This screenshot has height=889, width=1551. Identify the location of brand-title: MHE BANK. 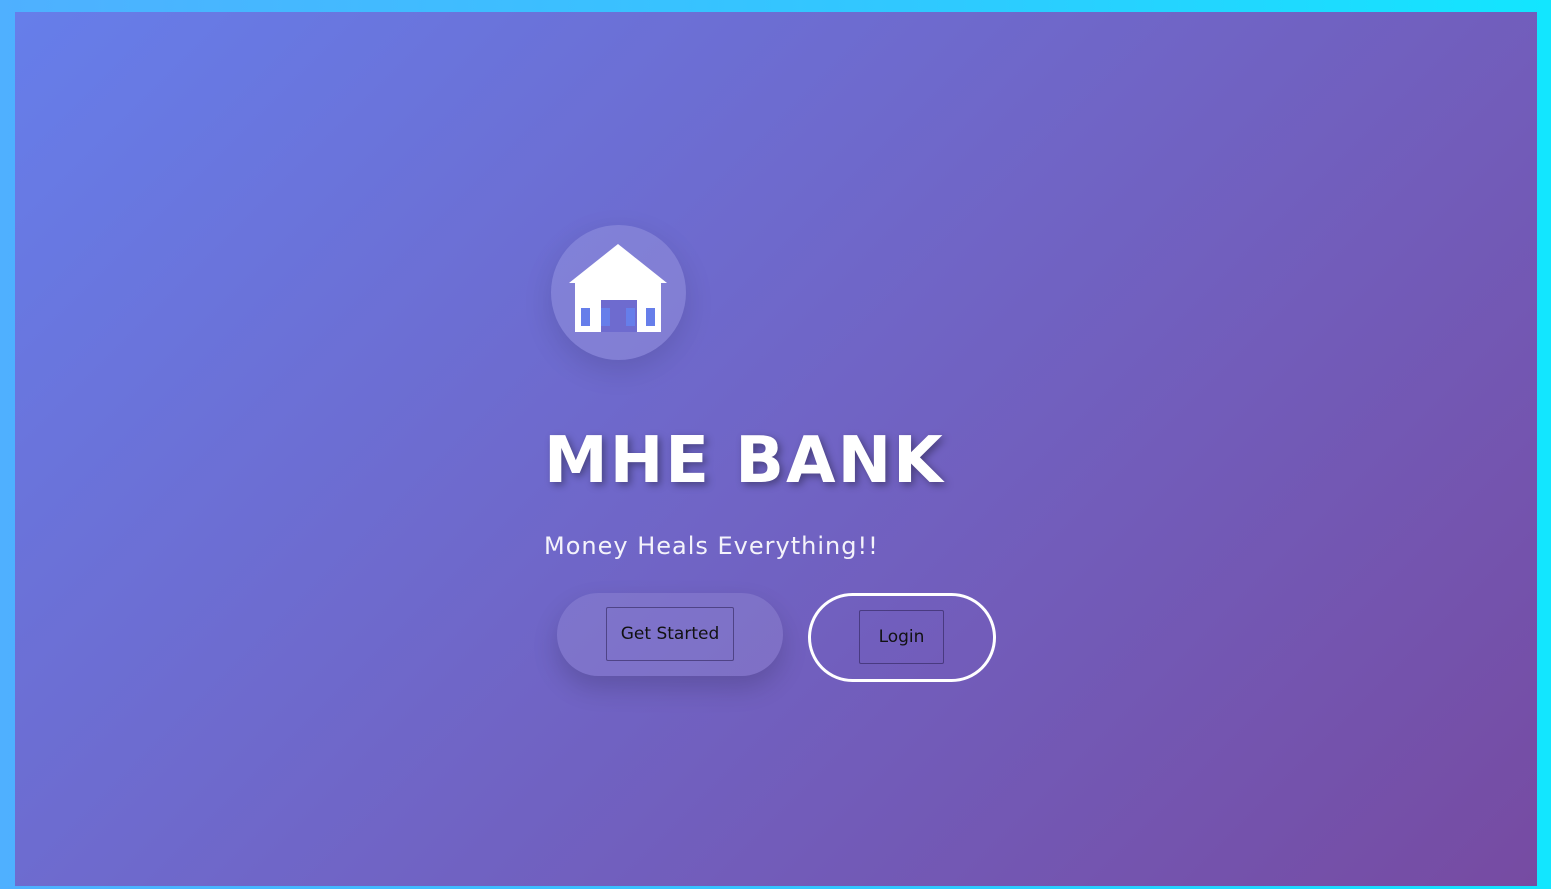
(744, 461).